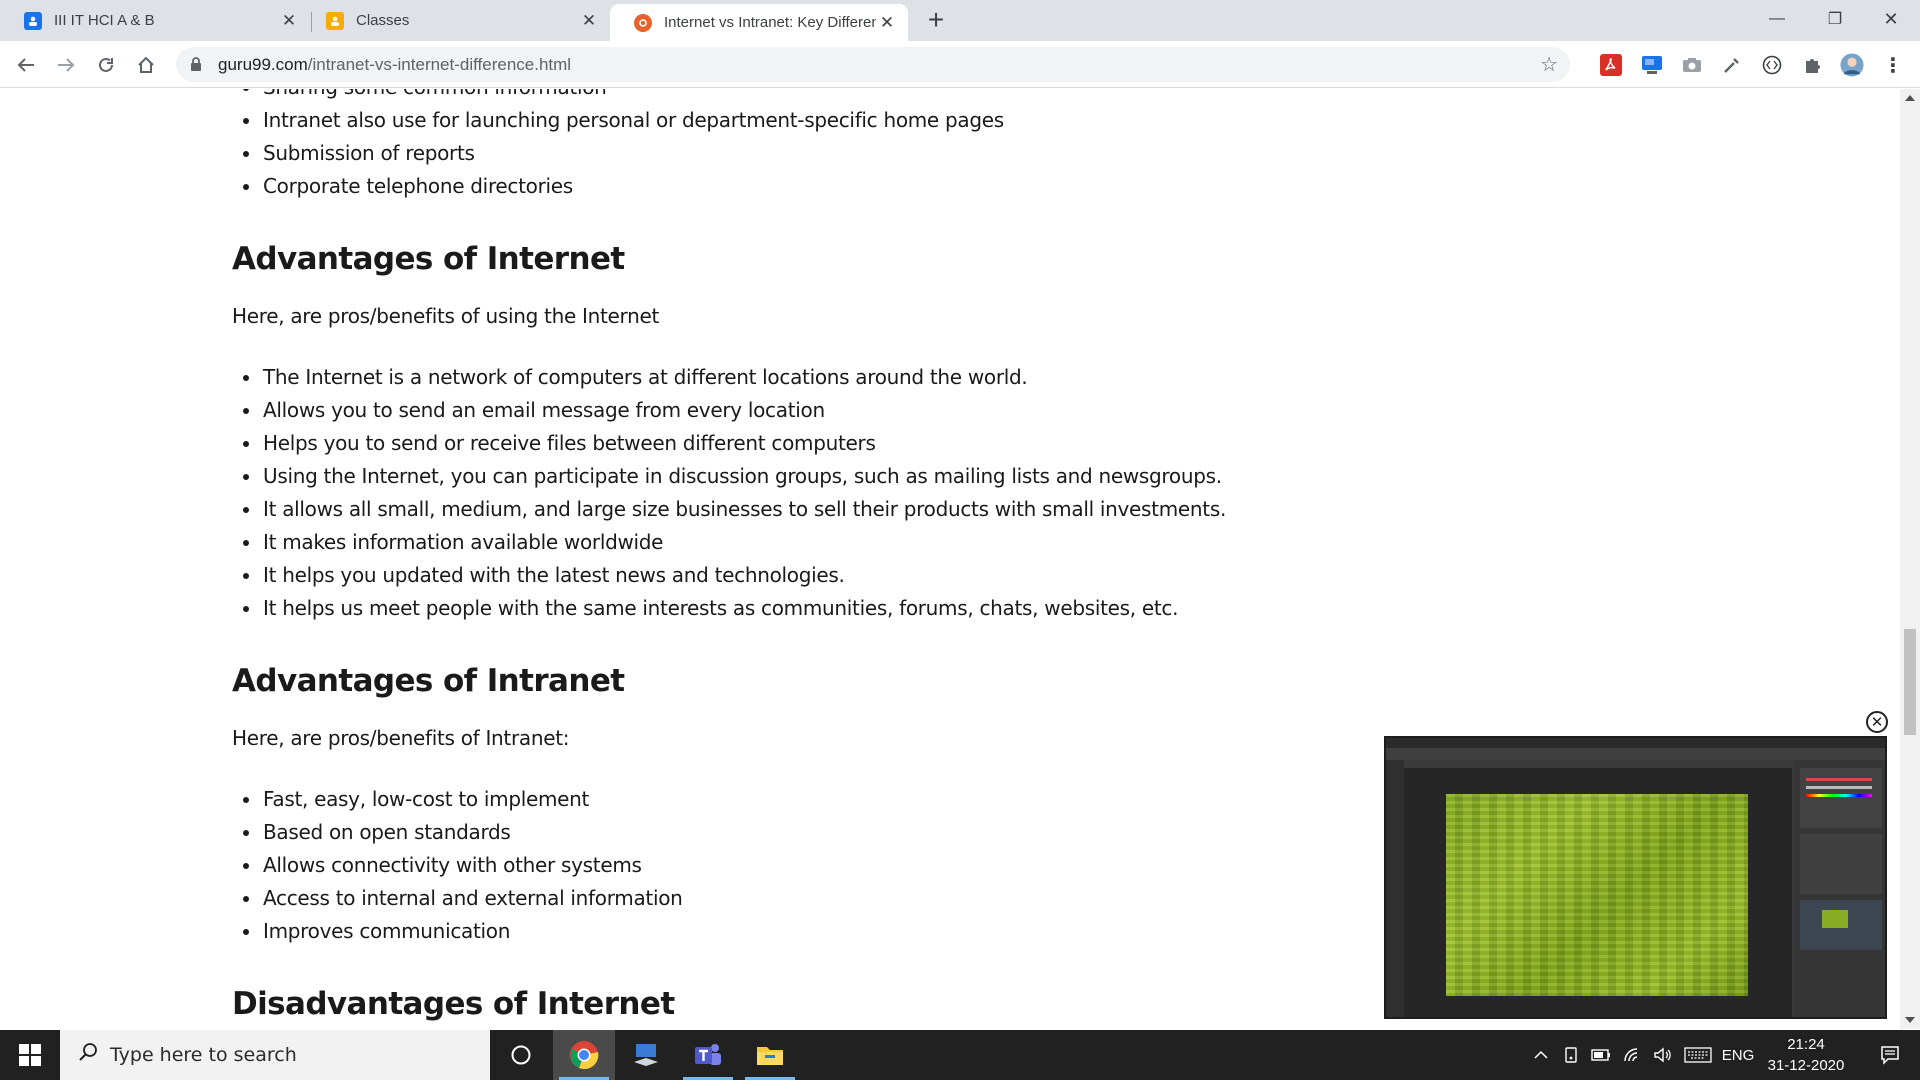 This screenshot has height=1080, width=1920. Describe the element at coordinates (146, 65) in the screenshot. I see `home-icon` at that location.